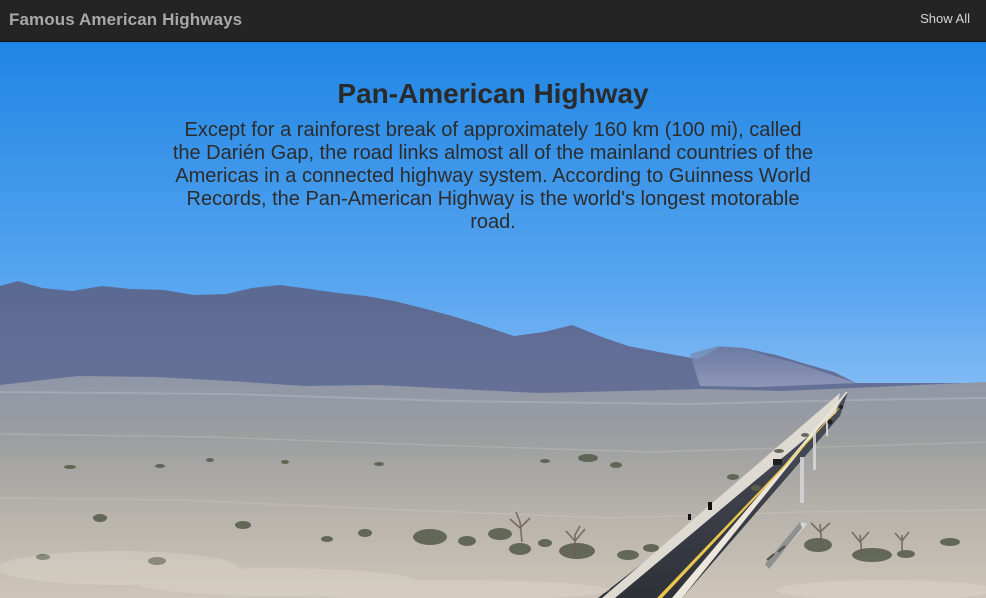 Image resolution: width=986 pixels, height=598 pixels. What do you see at coordinates (945, 18) in the screenshot?
I see `show-all-link: Show All` at bounding box center [945, 18].